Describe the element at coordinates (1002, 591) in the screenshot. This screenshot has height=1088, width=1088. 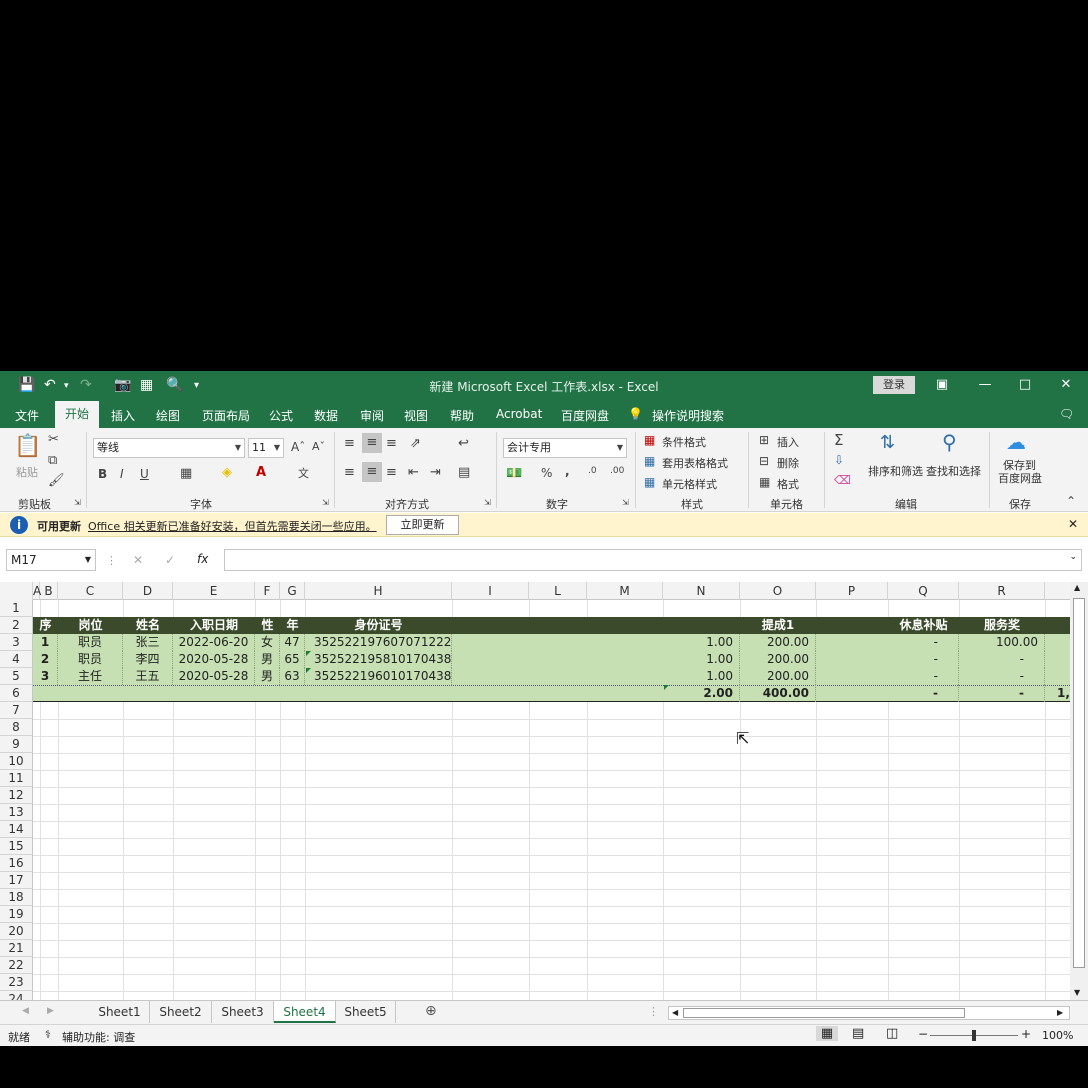
I see `col-header-r: R` at that location.